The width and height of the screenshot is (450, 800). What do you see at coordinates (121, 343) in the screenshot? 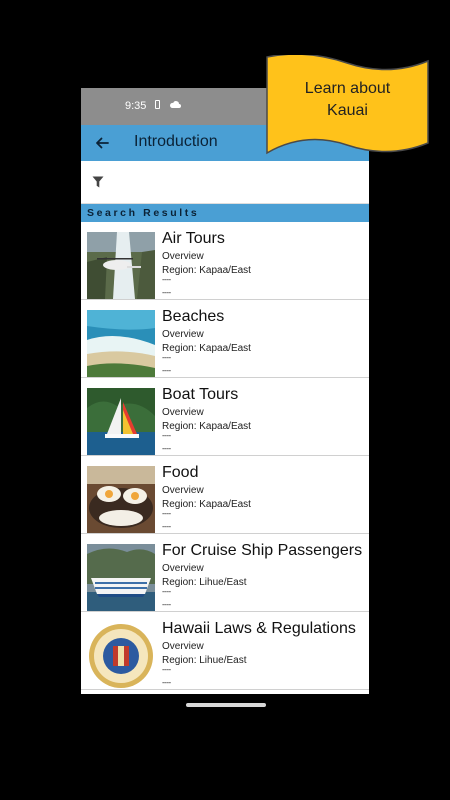
I see `beaches-thumbnail` at bounding box center [121, 343].